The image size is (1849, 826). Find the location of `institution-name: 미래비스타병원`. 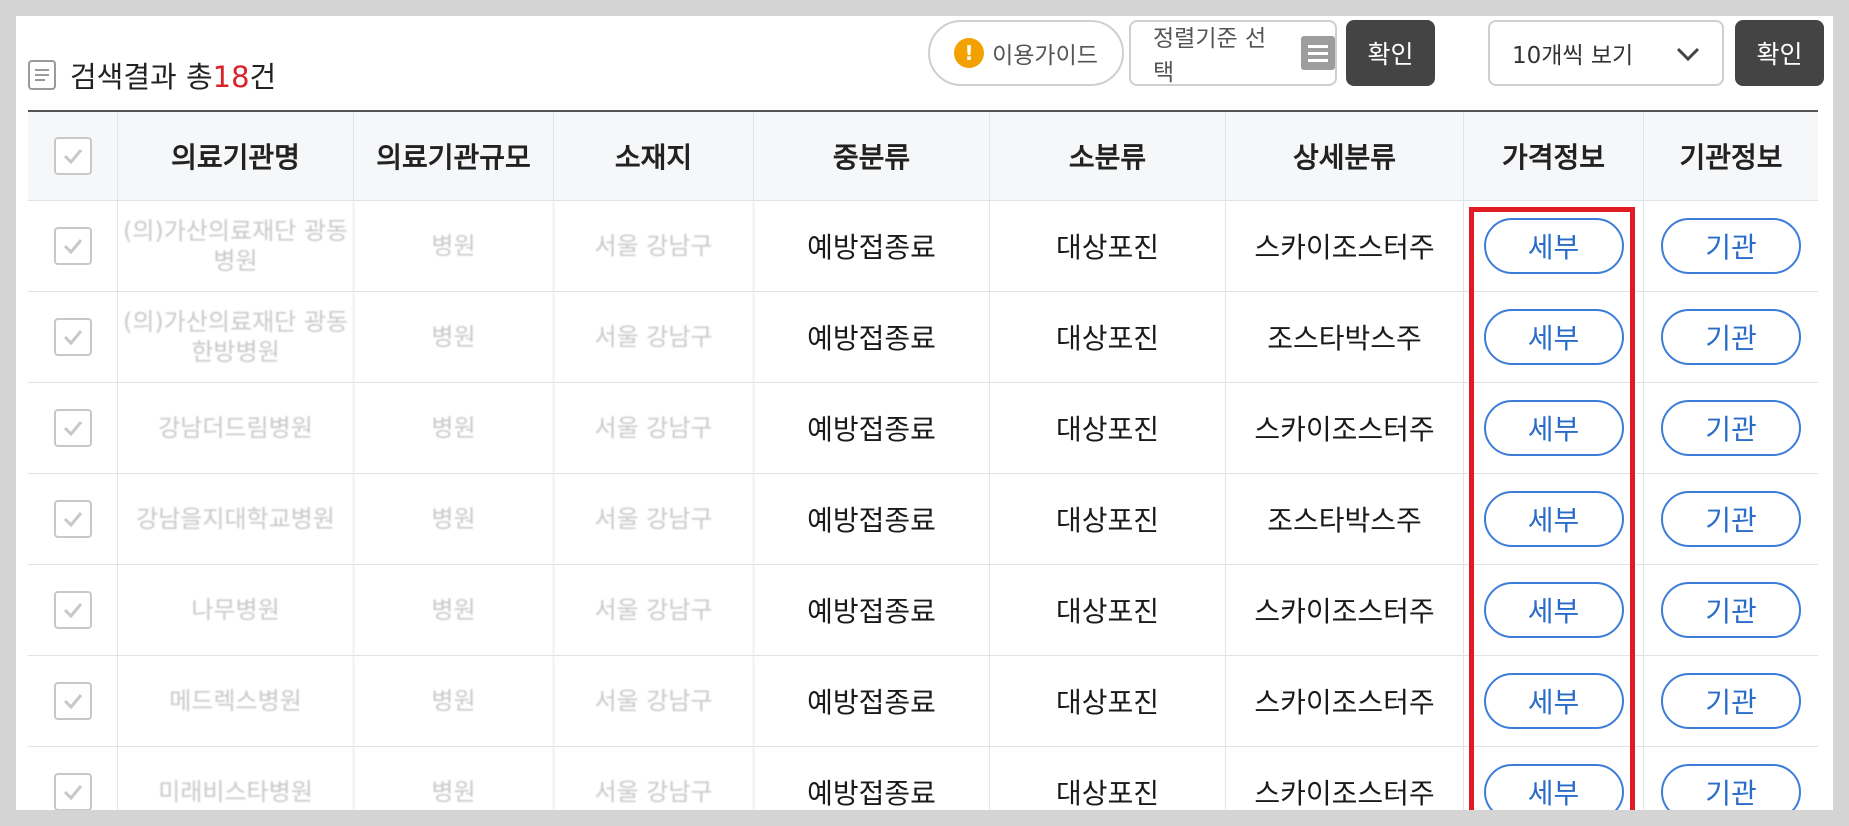

institution-name: 미래비스타병원 is located at coordinates (236, 778).